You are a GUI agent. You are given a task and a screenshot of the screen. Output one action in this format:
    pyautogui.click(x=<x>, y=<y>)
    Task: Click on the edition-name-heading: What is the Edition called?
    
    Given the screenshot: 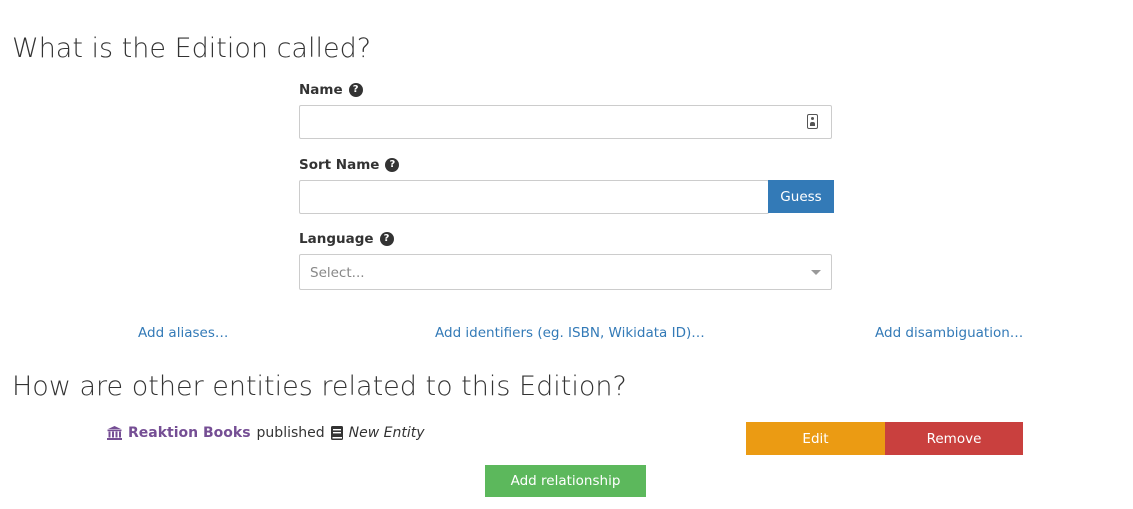 What is the action you would take?
    pyautogui.click(x=192, y=48)
    